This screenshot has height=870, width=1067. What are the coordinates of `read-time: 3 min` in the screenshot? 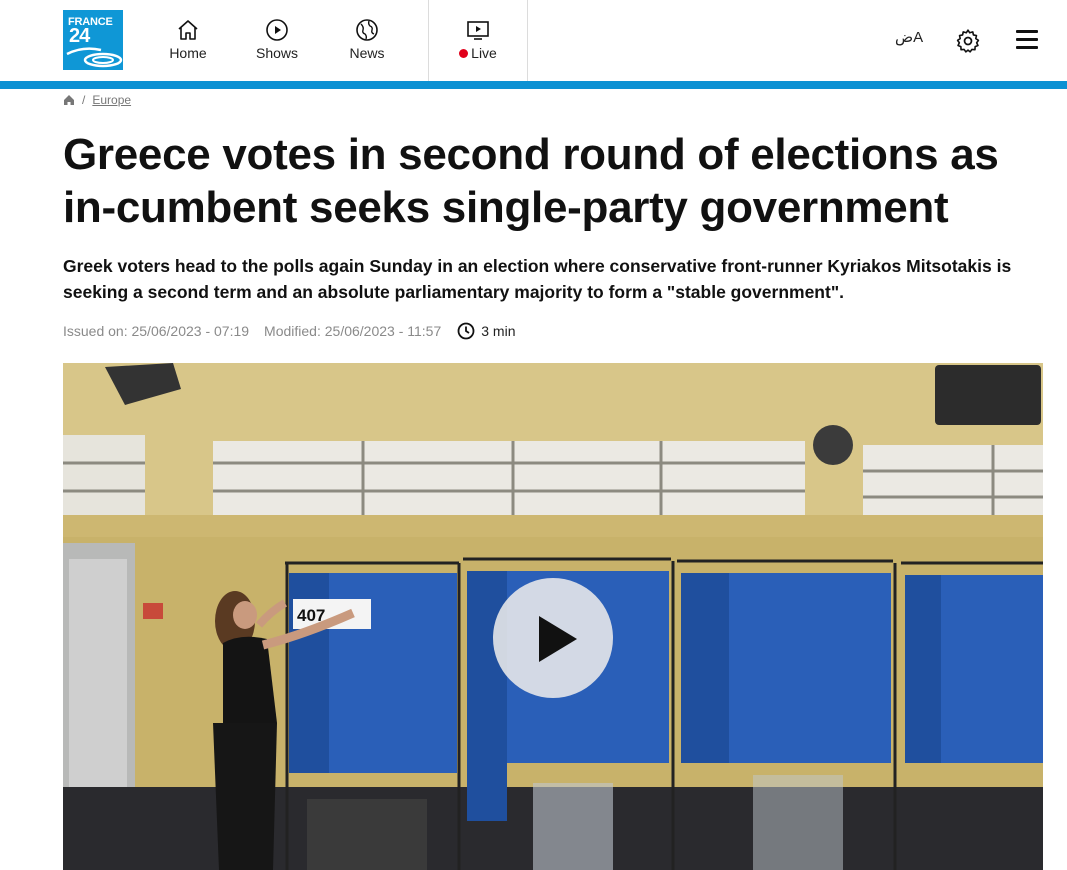 It's located at (486, 331).